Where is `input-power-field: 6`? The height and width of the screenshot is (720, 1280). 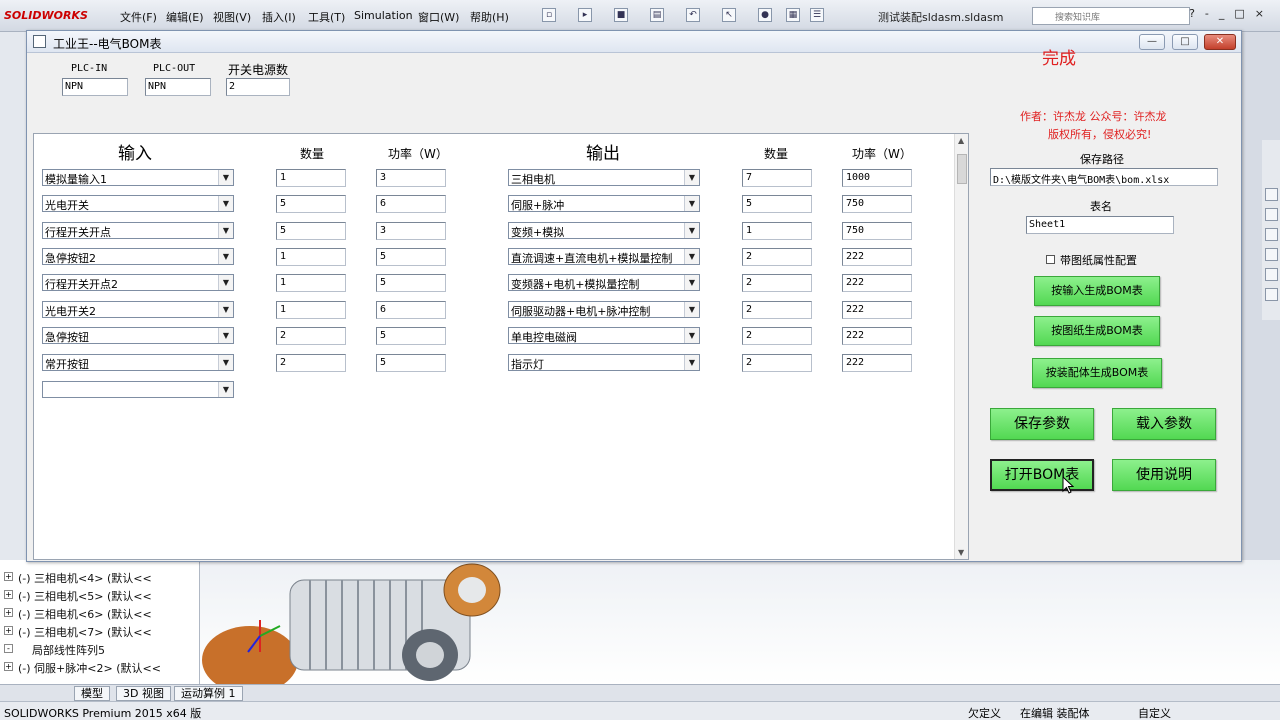 input-power-field: 6 is located at coordinates (411, 204).